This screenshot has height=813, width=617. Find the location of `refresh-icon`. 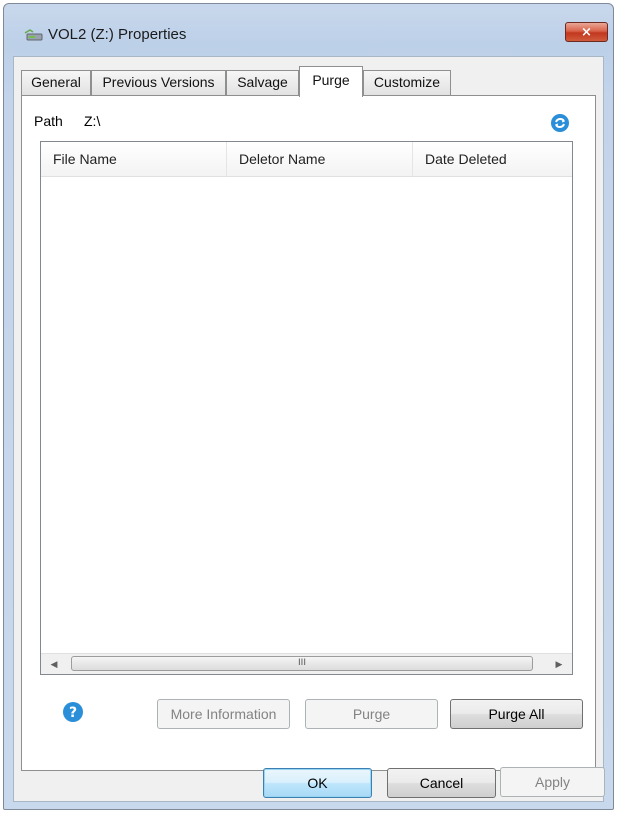

refresh-icon is located at coordinates (560, 123).